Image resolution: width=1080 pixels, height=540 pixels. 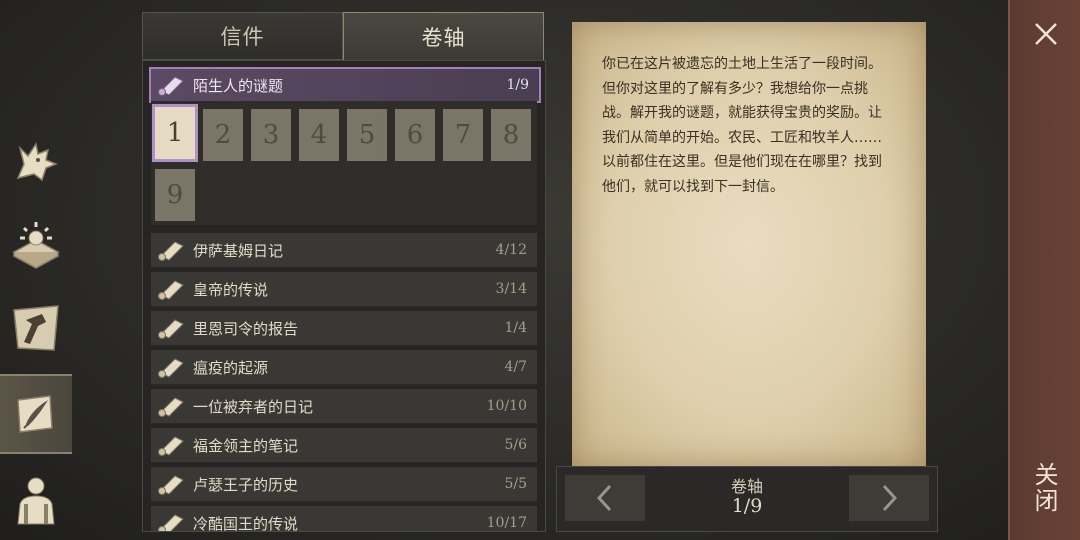 I want to click on entry-title: 里恩司令的报告, so click(x=246, y=328).